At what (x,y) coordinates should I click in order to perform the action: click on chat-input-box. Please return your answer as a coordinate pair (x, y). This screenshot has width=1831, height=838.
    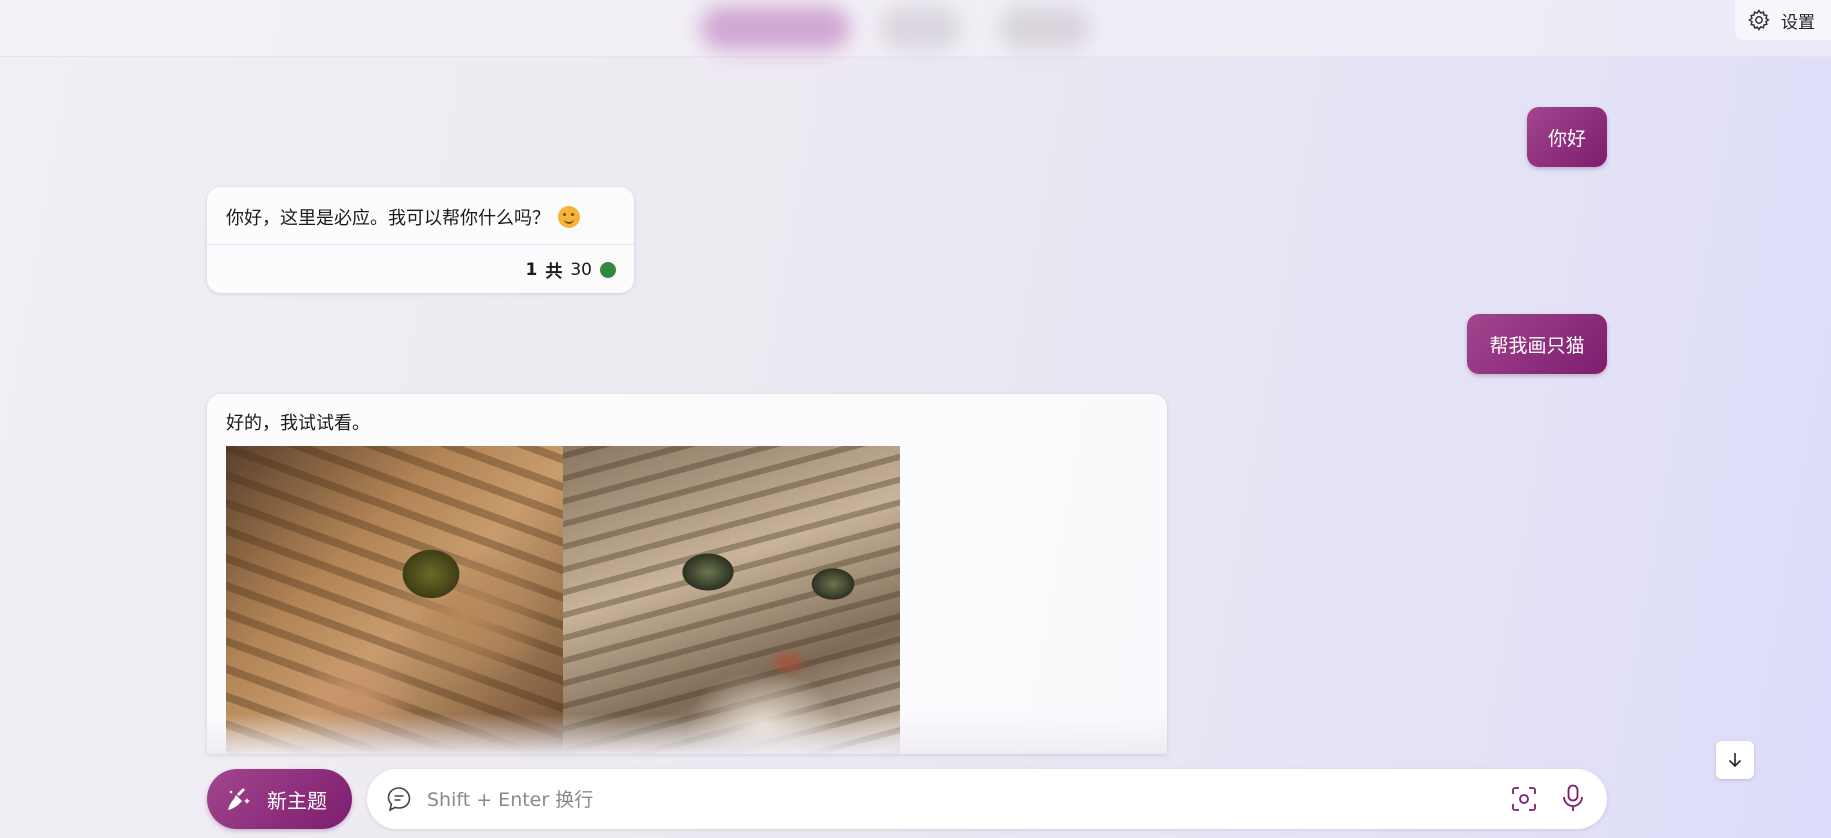
    Looking at the image, I should click on (987, 799).